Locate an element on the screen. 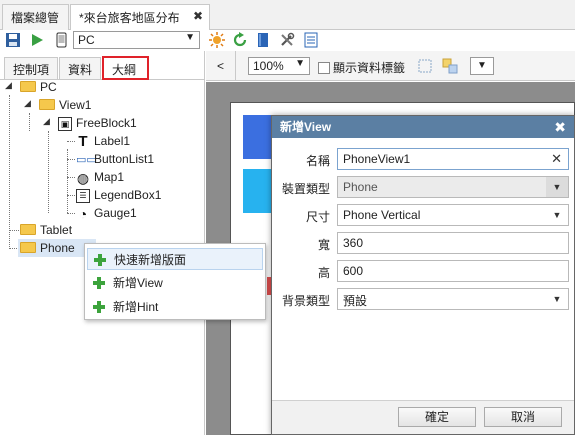 The height and width of the screenshot is (435, 575). tree-node-label: View1 is located at coordinates (75, 105).